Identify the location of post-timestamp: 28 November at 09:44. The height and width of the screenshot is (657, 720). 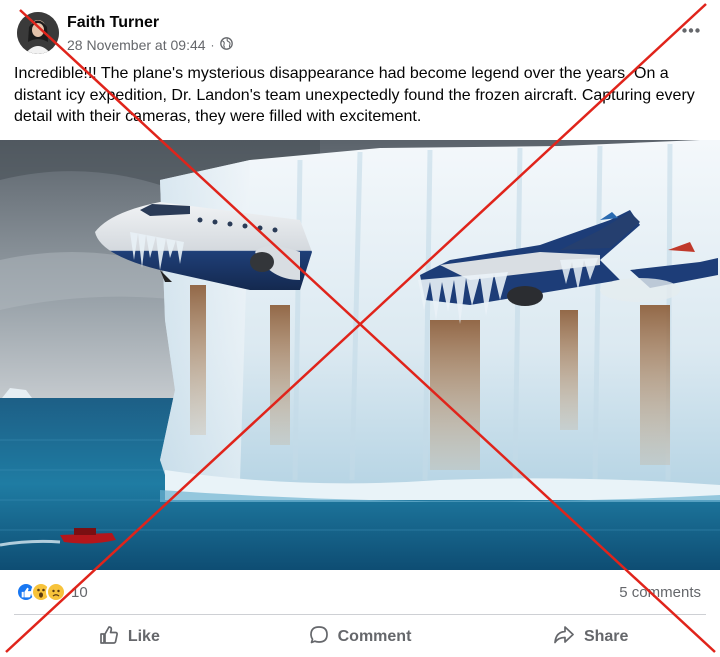
(136, 45).